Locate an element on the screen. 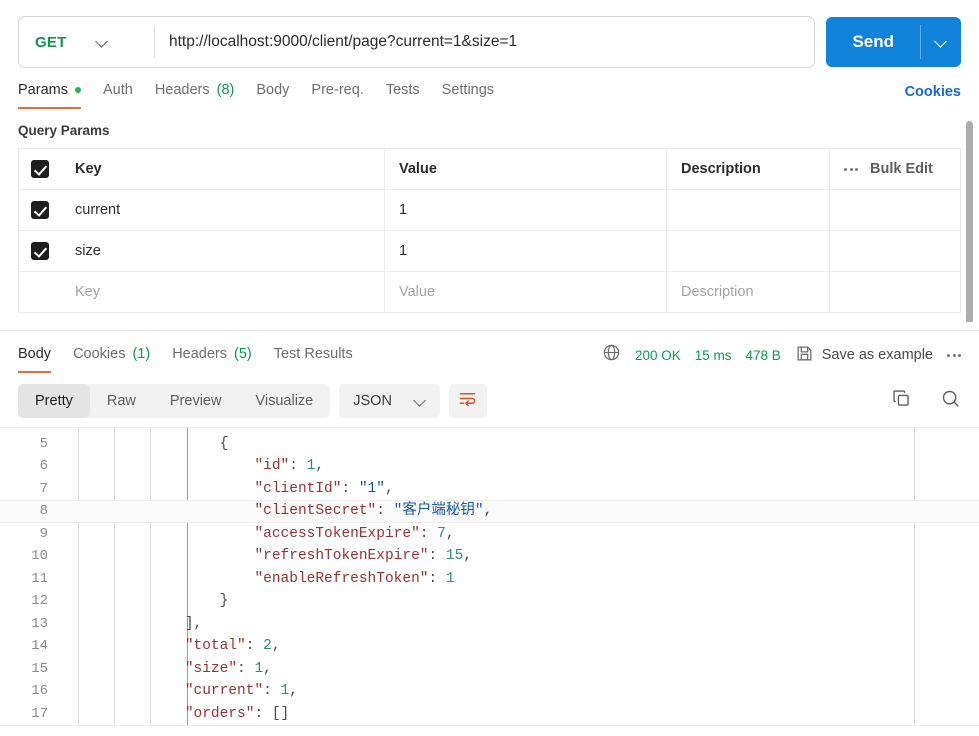 The height and width of the screenshot is (736, 979). code-line: 8 "clientSecret": "客户端秘钥", is located at coordinates (489, 511).